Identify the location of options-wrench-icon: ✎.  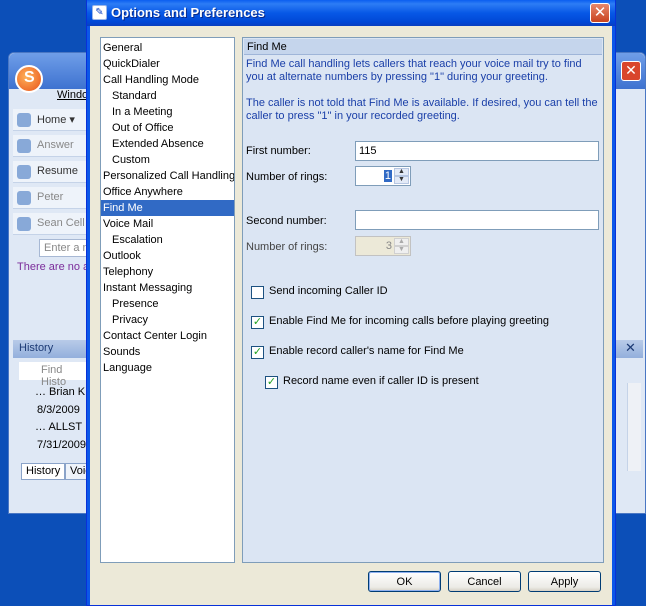
(99, 12).